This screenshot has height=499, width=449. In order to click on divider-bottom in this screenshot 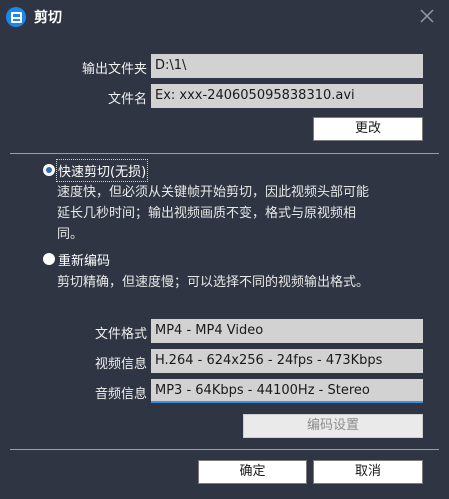, I will do `click(224, 449)`.